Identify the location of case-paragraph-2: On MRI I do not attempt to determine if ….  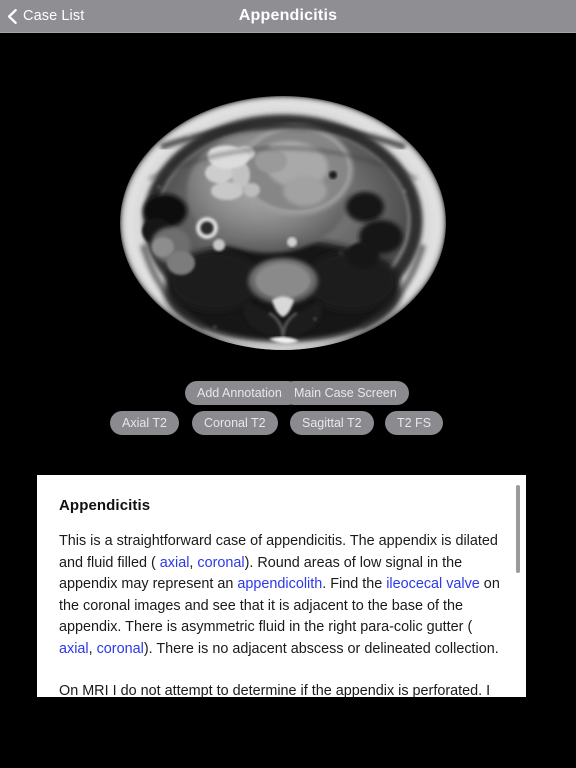
(275, 689).